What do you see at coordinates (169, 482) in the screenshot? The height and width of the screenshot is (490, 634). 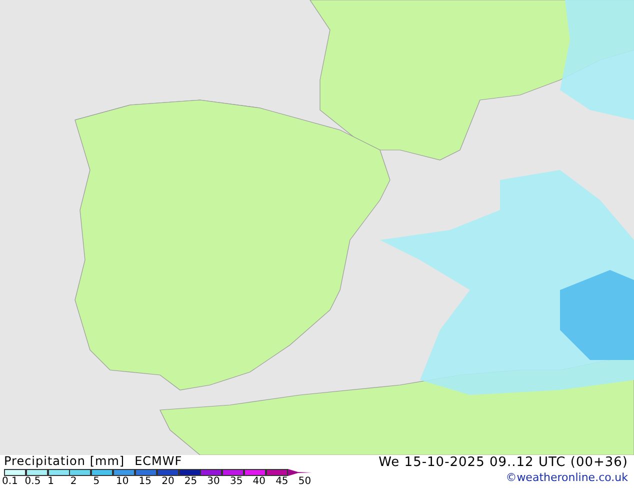 I see `legend-label: 20` at bounding box center [169, 482].